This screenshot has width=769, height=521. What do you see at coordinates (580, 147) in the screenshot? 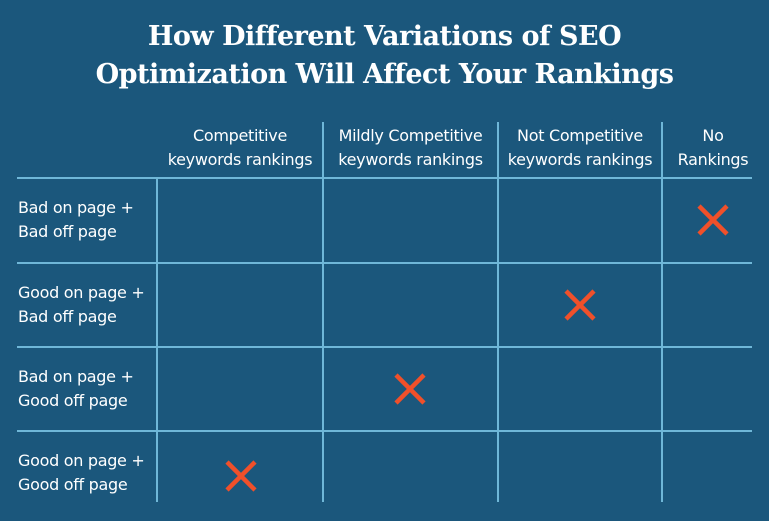
I see `column-header-not-competitive: Not Competitive keywords rankings` at bounding box center [580, 147].